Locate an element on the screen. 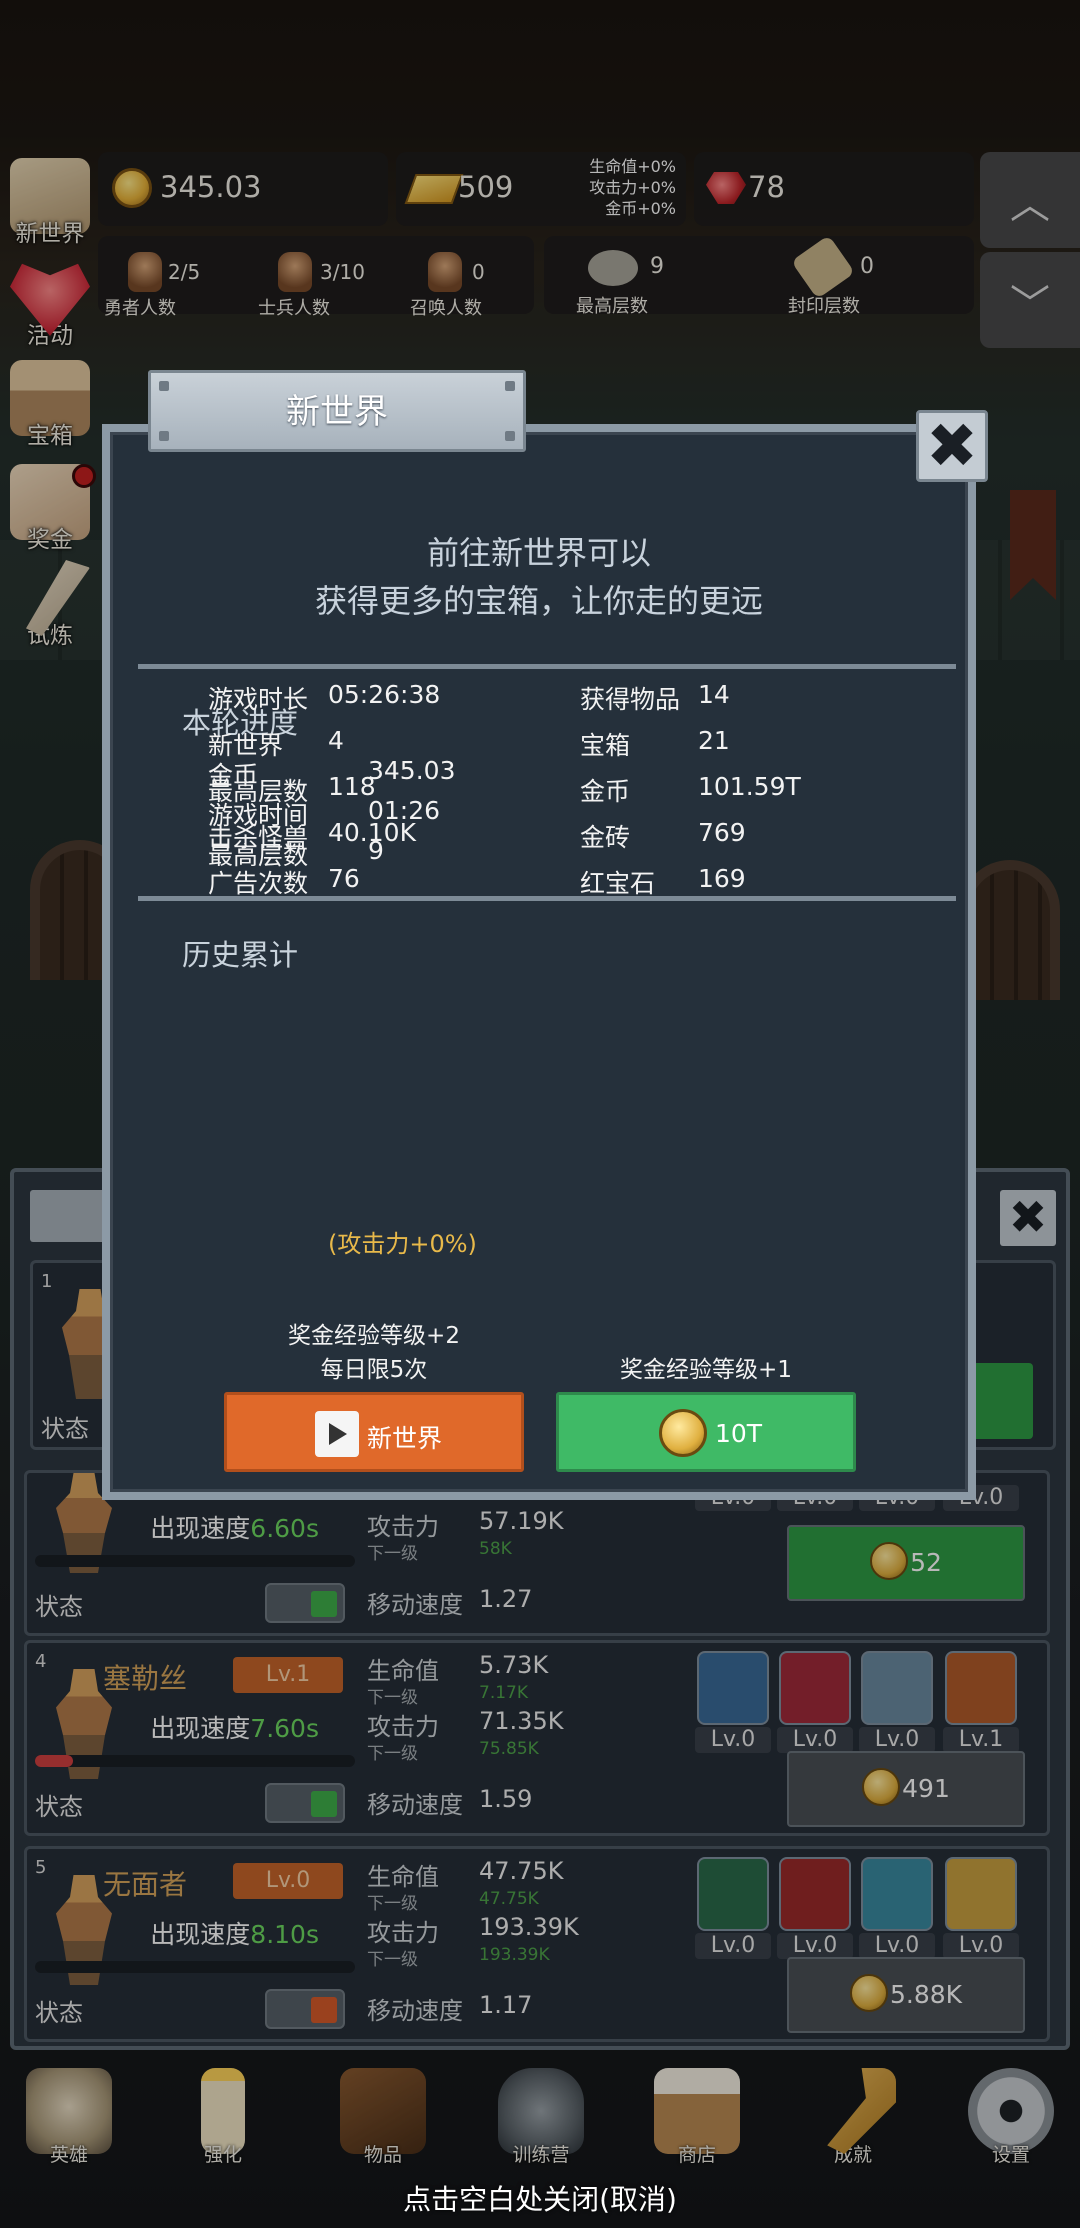 This screenshot has width=1080, height=2228. dialog-title: 新世界 is located at coordinates (337, 412).